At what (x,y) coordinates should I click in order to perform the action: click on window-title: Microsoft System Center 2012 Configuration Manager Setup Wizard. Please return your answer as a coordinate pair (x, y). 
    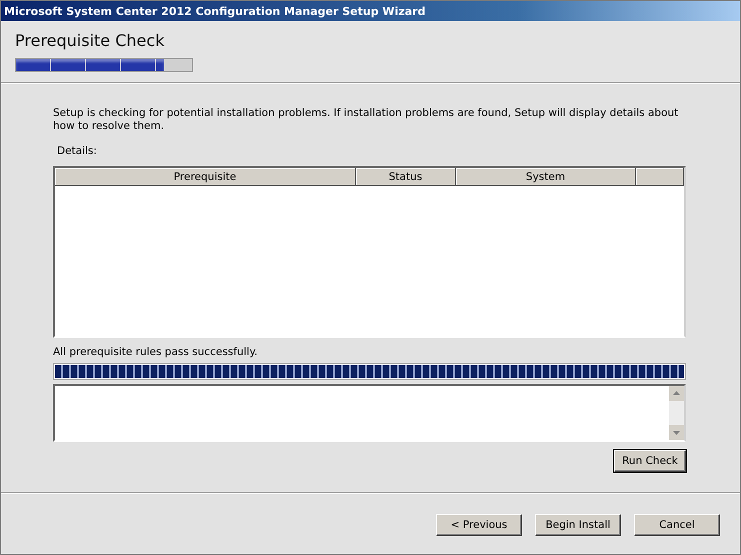
    Looking at the image, I should click on (370, 11).